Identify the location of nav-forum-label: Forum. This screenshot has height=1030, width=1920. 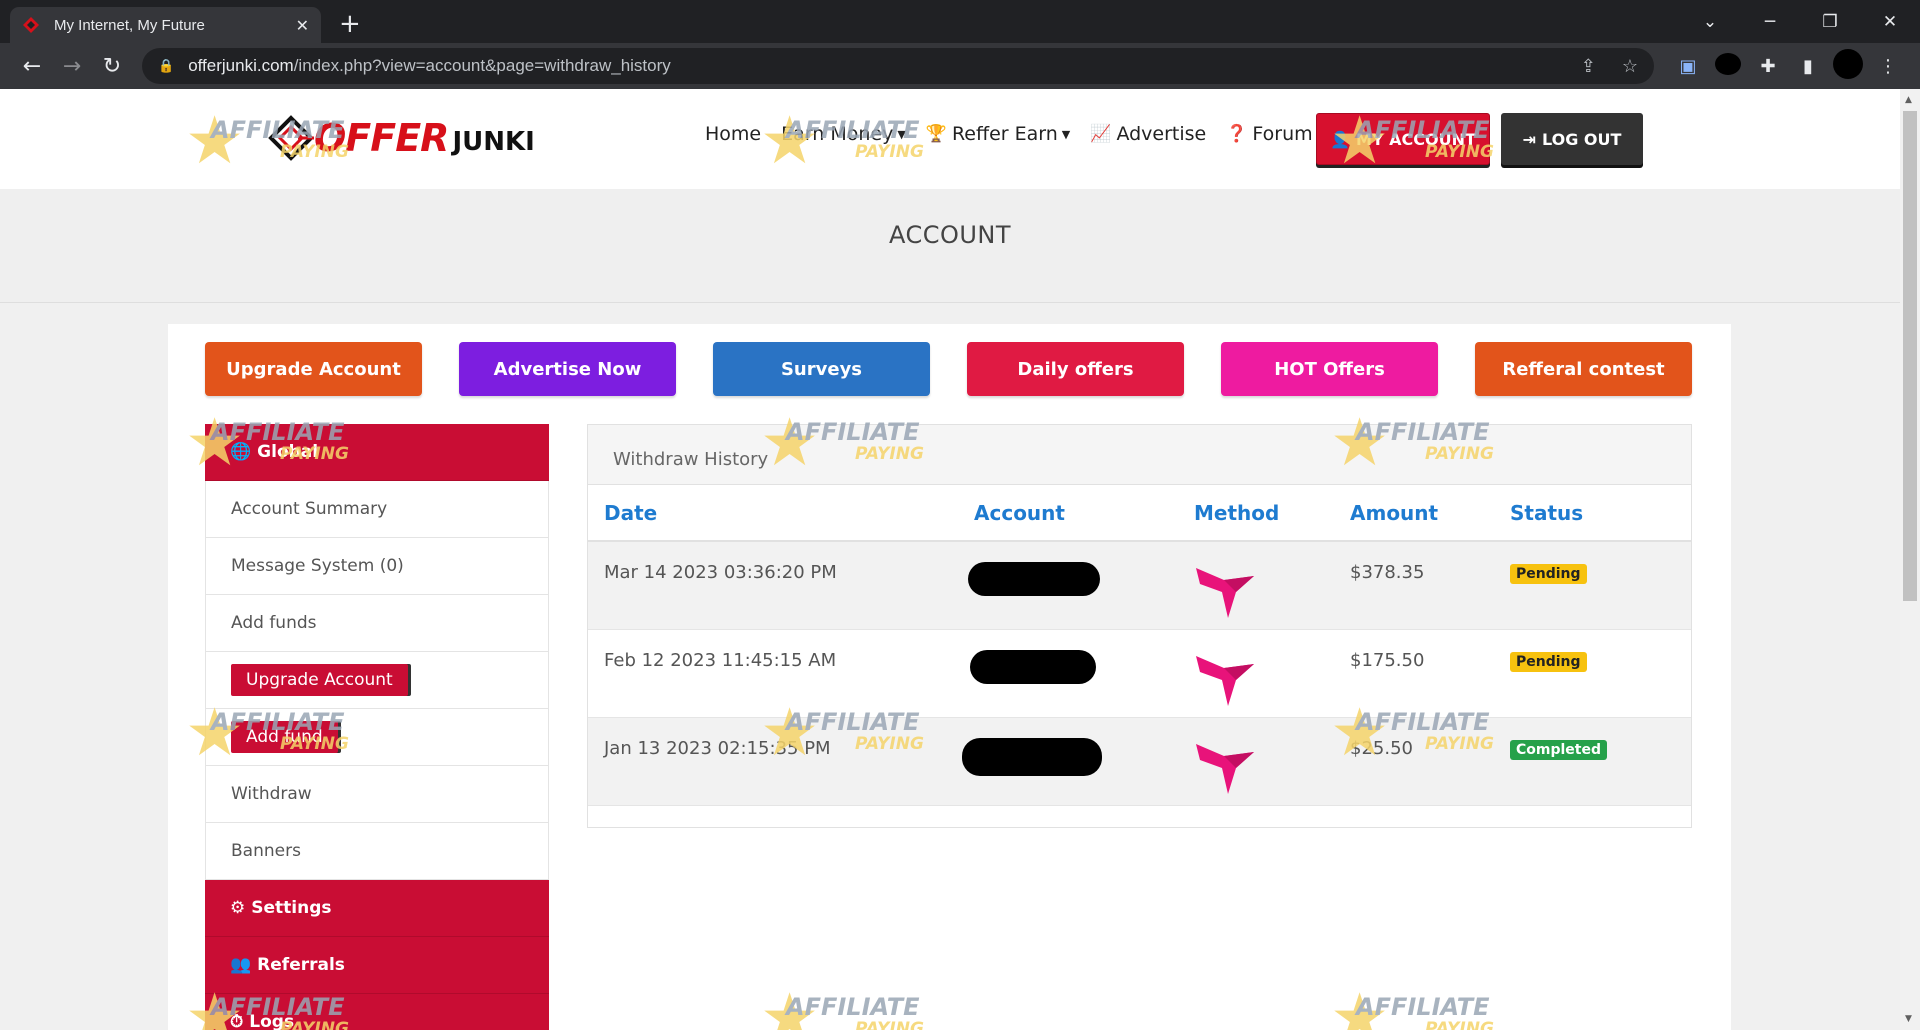
(1282, 134).